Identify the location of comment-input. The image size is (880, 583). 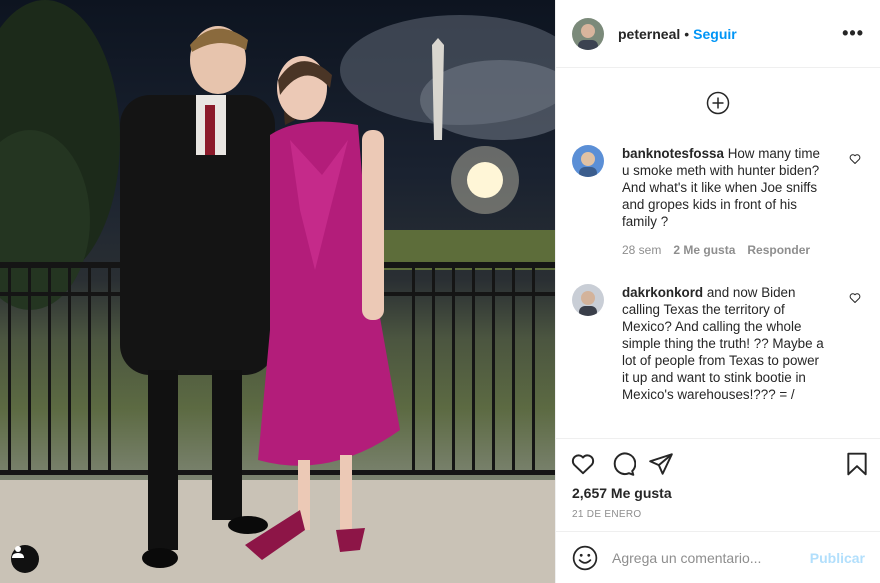
(707, 557).